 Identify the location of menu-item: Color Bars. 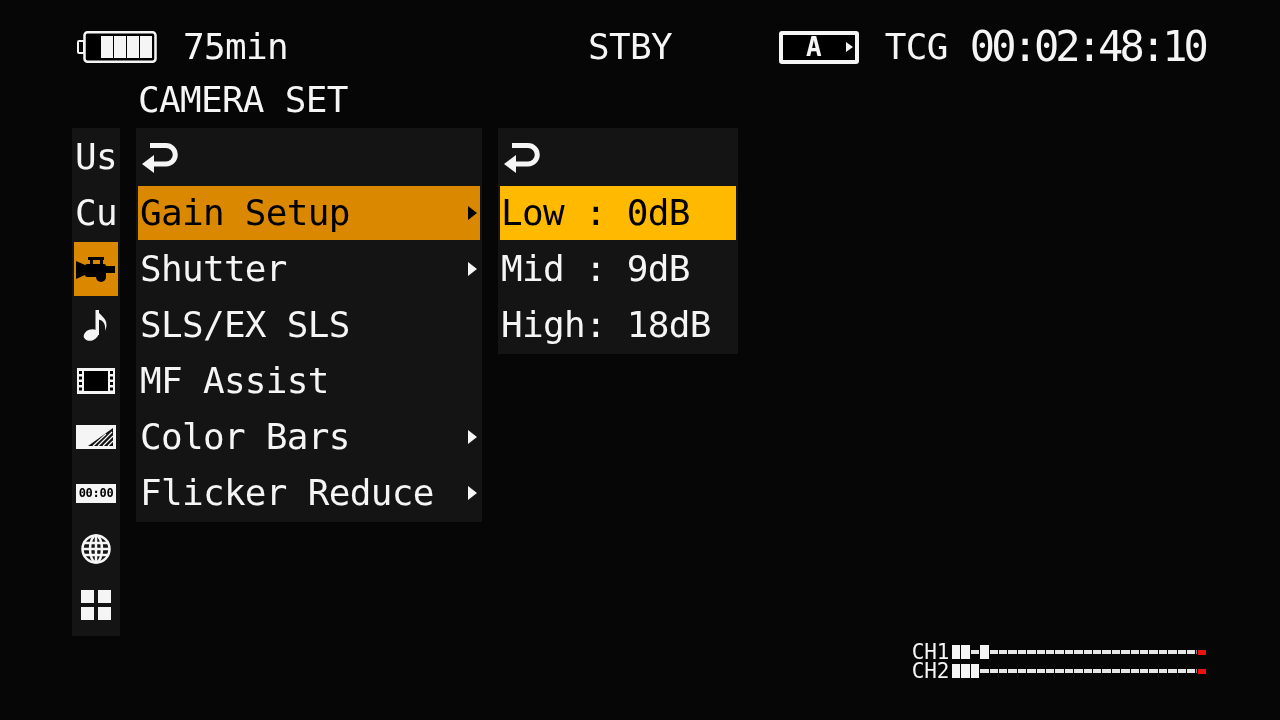
(309, 437).